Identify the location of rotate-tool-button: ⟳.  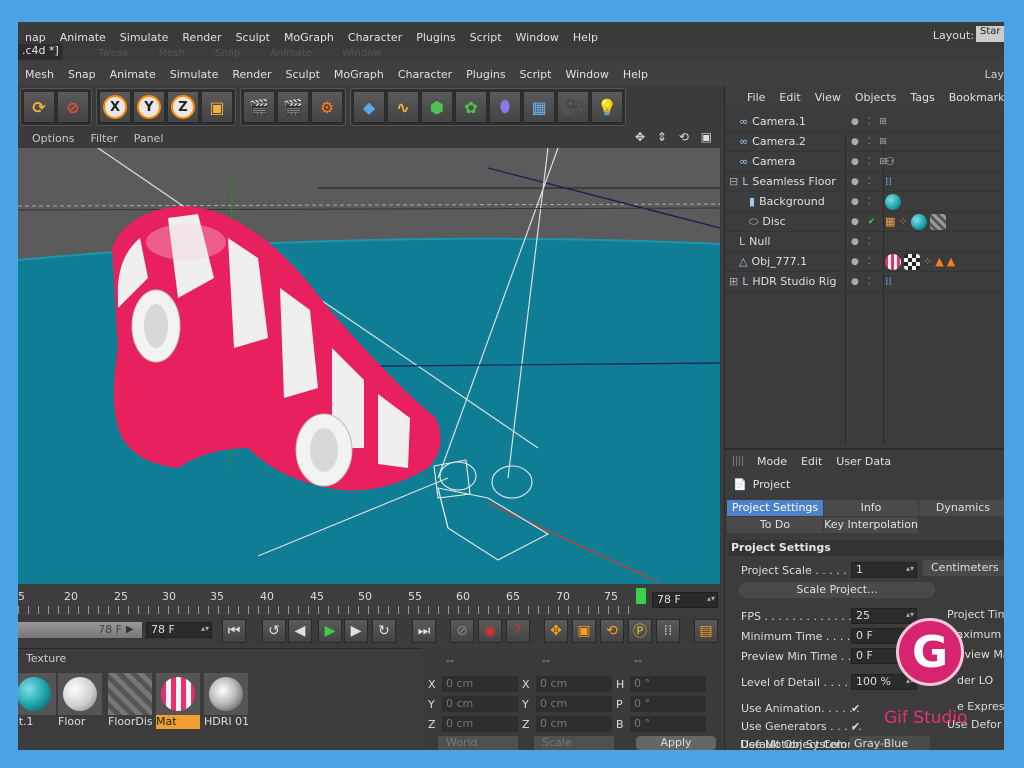
(39, 107).